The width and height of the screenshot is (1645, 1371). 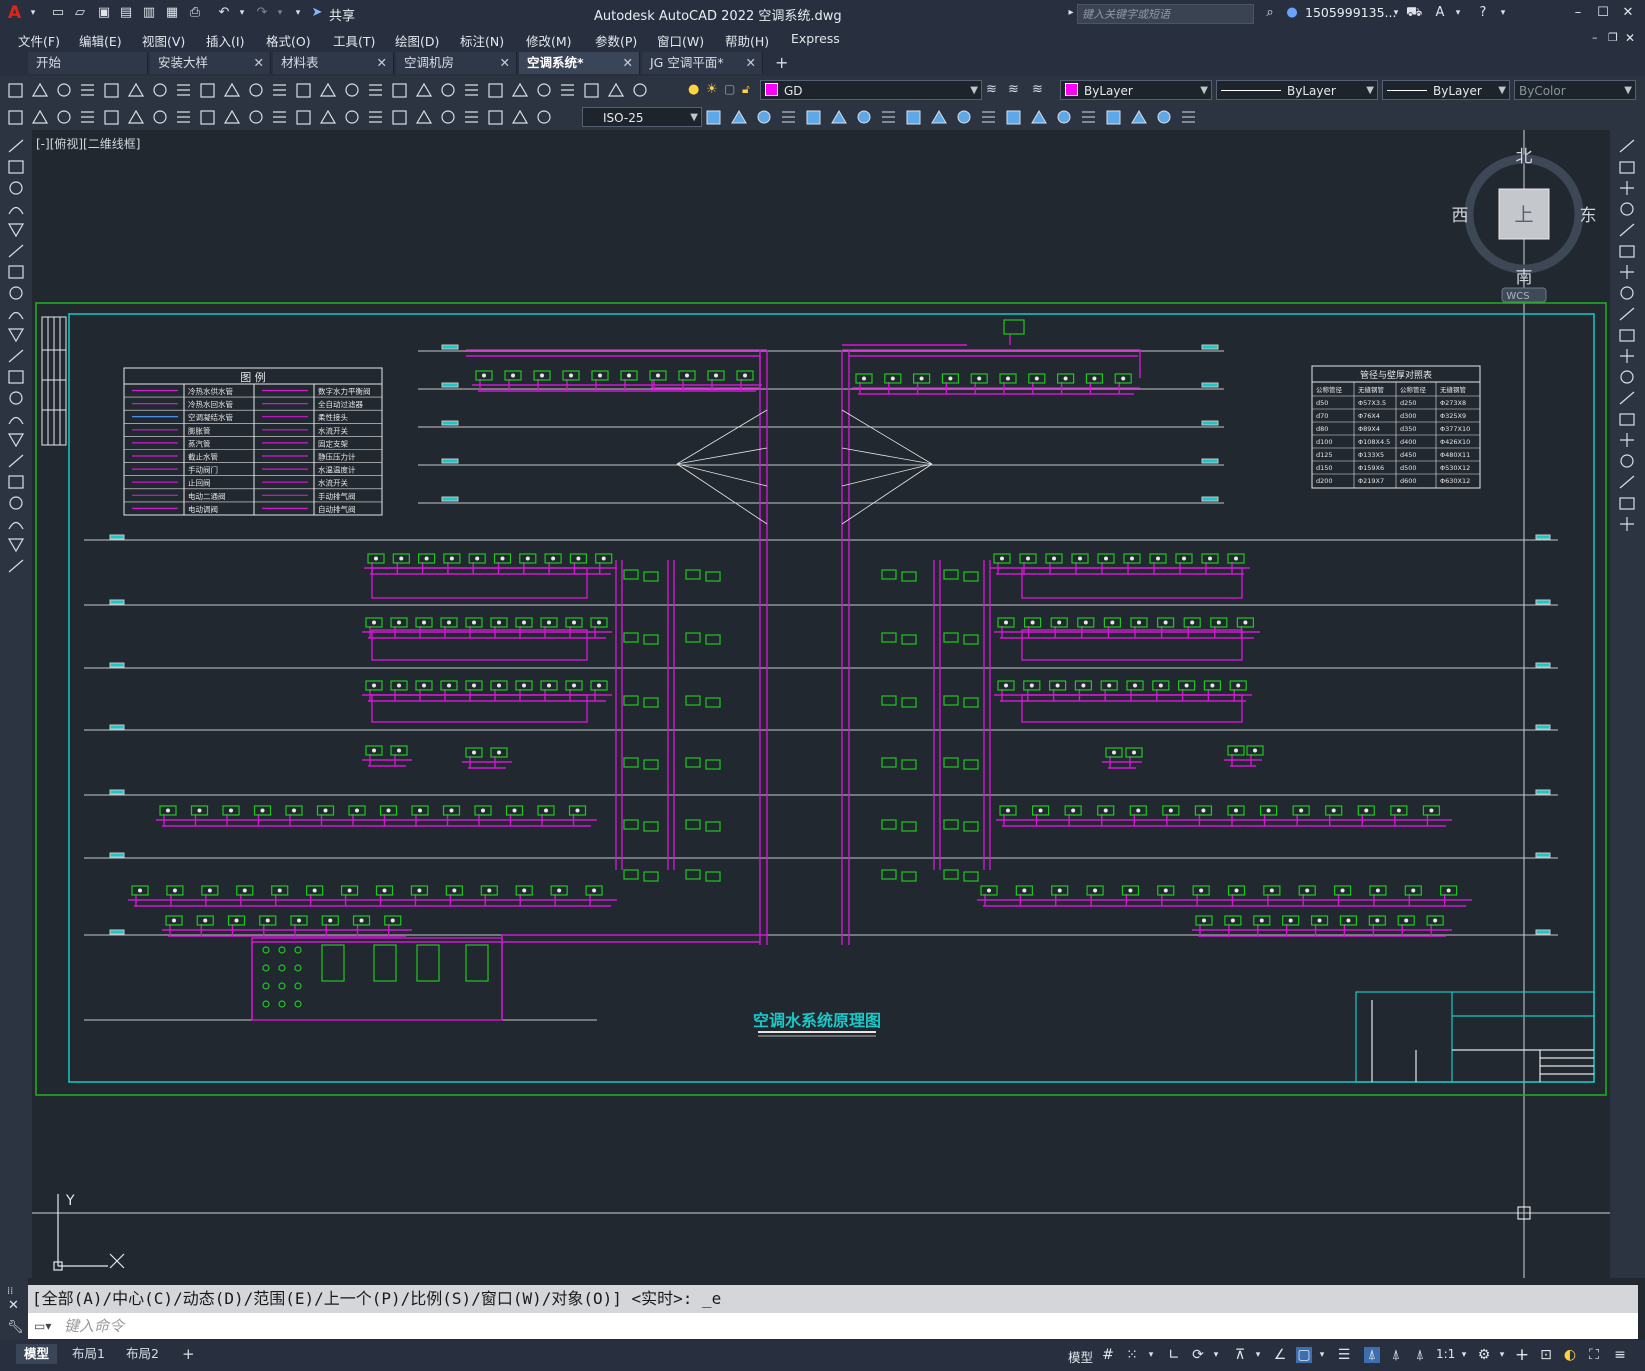 What do you see at coordinates (1627, 346) in the screenshot?
I see `modify-tool-icons` at bounding box center [1627, 346].